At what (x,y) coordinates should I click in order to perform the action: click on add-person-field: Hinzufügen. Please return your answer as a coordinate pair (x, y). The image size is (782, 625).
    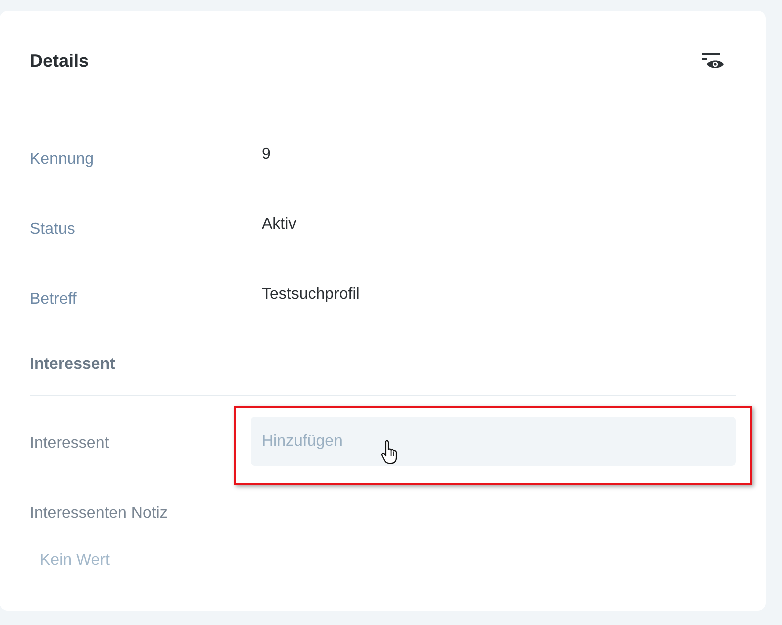
    Looking at the image, I should click on (493, 441).